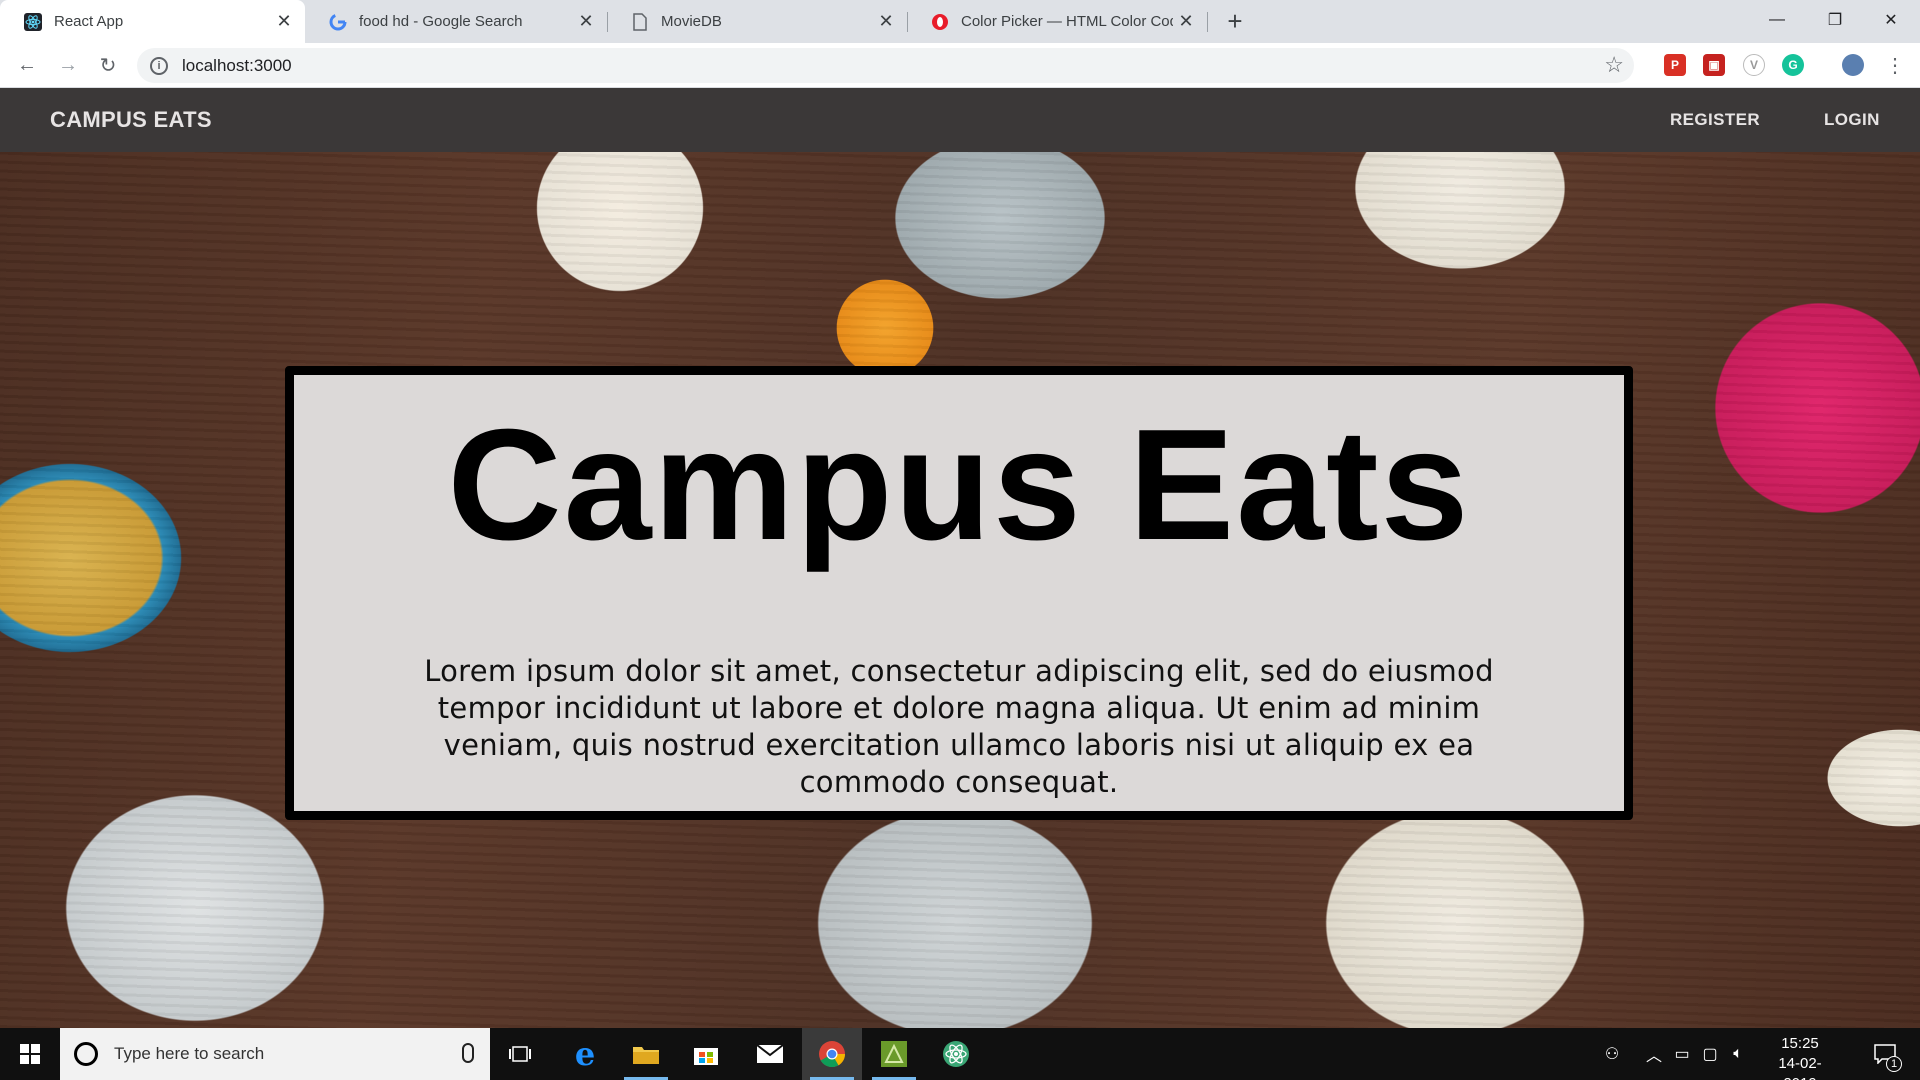 The image size is (1920, 1080). Describe the element at coordinates (1682, 1054) in the screenshot. I see `battery-icon: ▭` at that location.